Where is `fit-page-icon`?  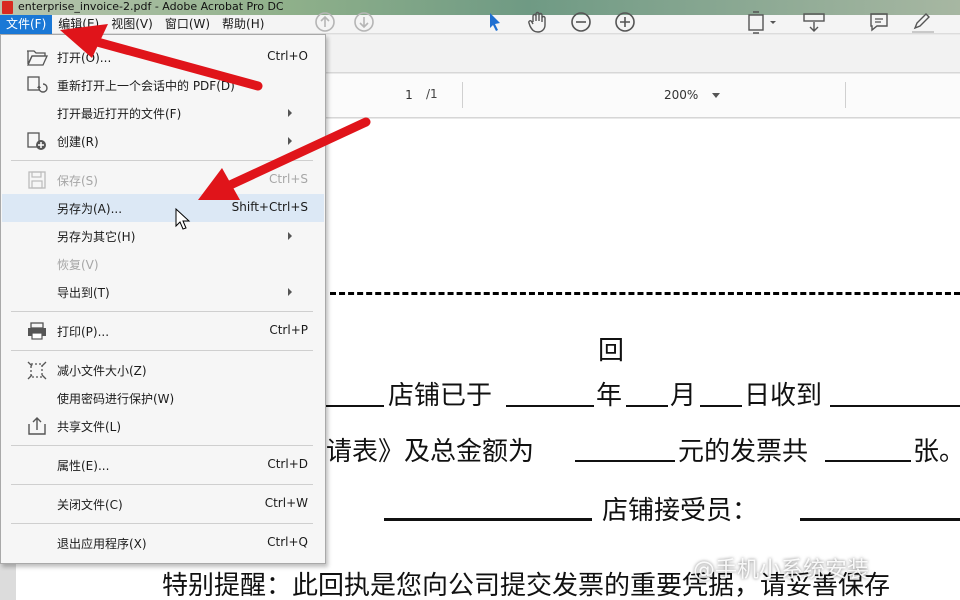
fit-page-icon is located at coordinates (762, 22).